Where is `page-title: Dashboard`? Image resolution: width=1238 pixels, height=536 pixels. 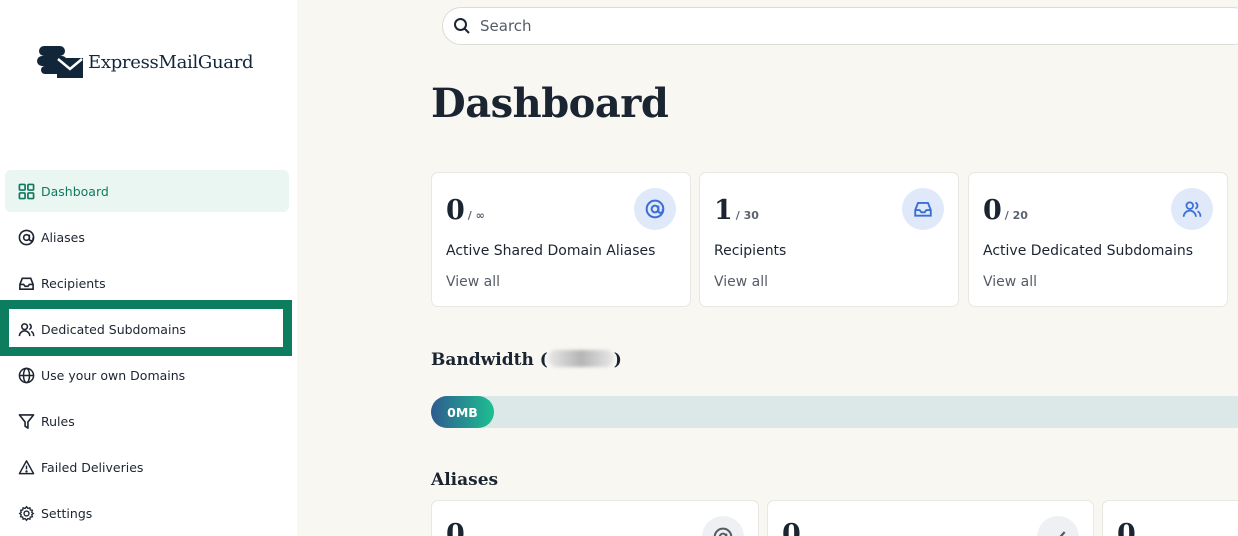
page-title: Dashboard is located at coordinates (550, 103).